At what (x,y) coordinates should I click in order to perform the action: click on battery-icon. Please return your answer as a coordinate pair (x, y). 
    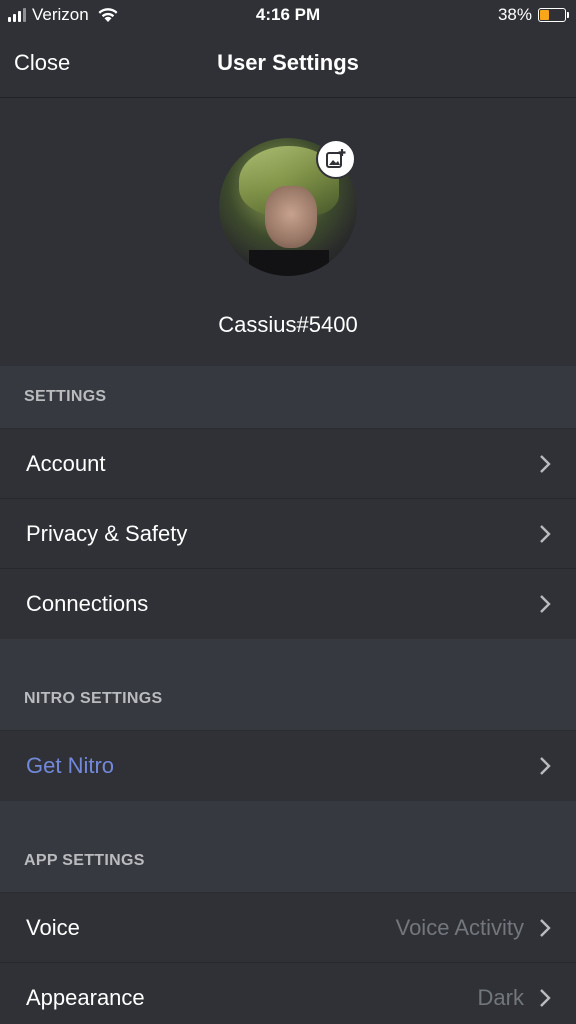
    Looking at the image, I should click on (553, 15).